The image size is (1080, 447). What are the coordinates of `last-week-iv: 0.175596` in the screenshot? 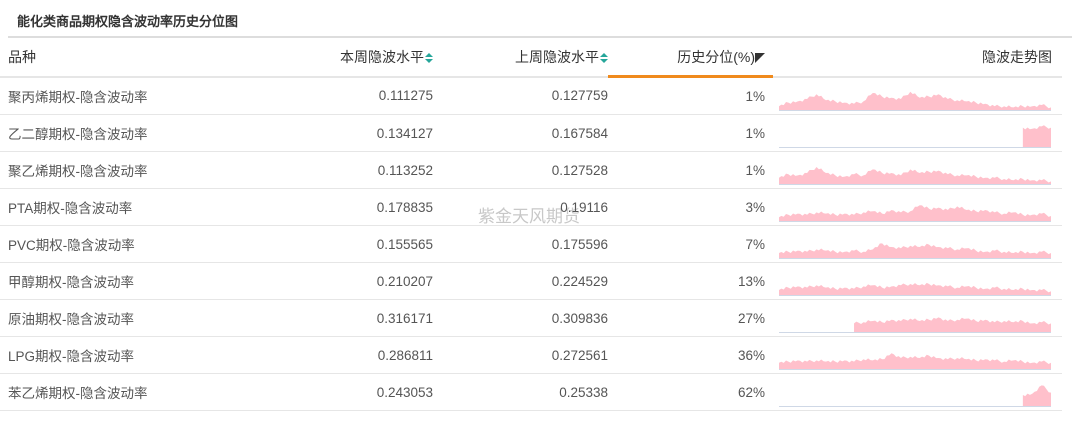 It's located at (520, 244).